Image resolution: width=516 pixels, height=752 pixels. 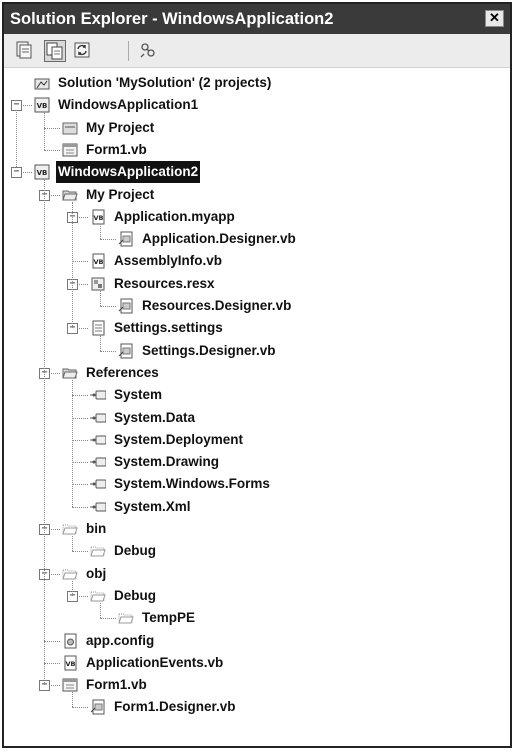 I want to click on class-diagram-icon, so click(x=147, y=50).